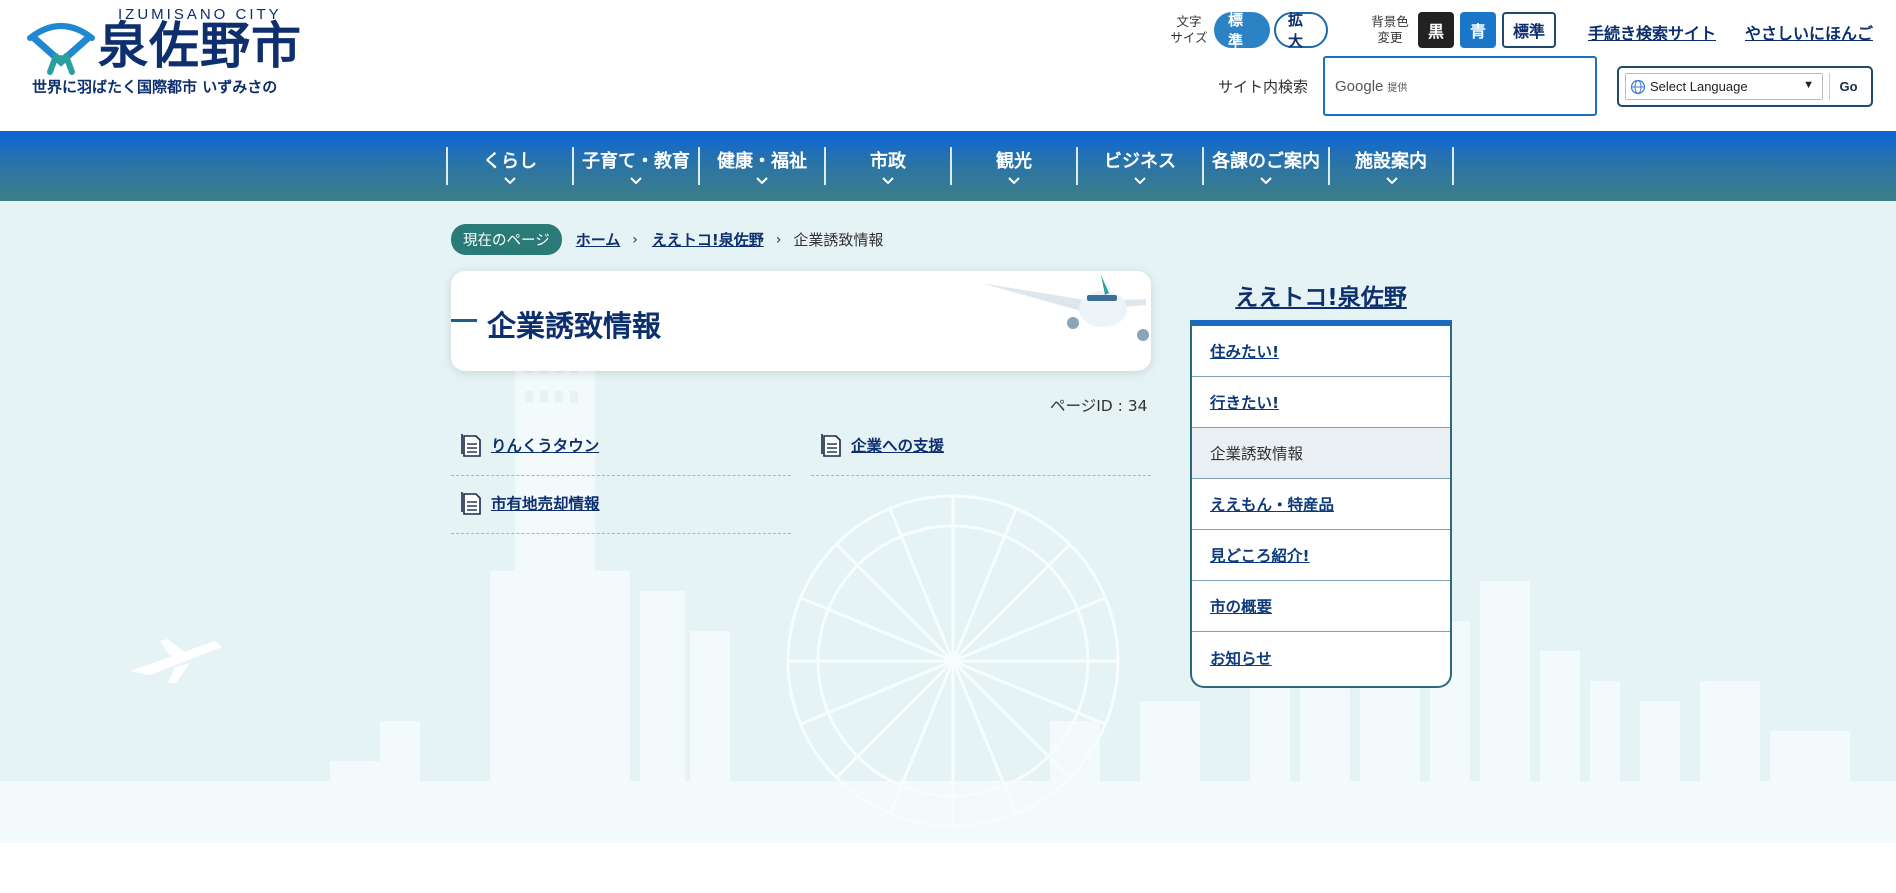 The width and height of the screenshot is (1896, 893). What do you see at coordinates (464, 320) in the screenshot?
I see `title-accent-bar` at bounding box center [464, 320].